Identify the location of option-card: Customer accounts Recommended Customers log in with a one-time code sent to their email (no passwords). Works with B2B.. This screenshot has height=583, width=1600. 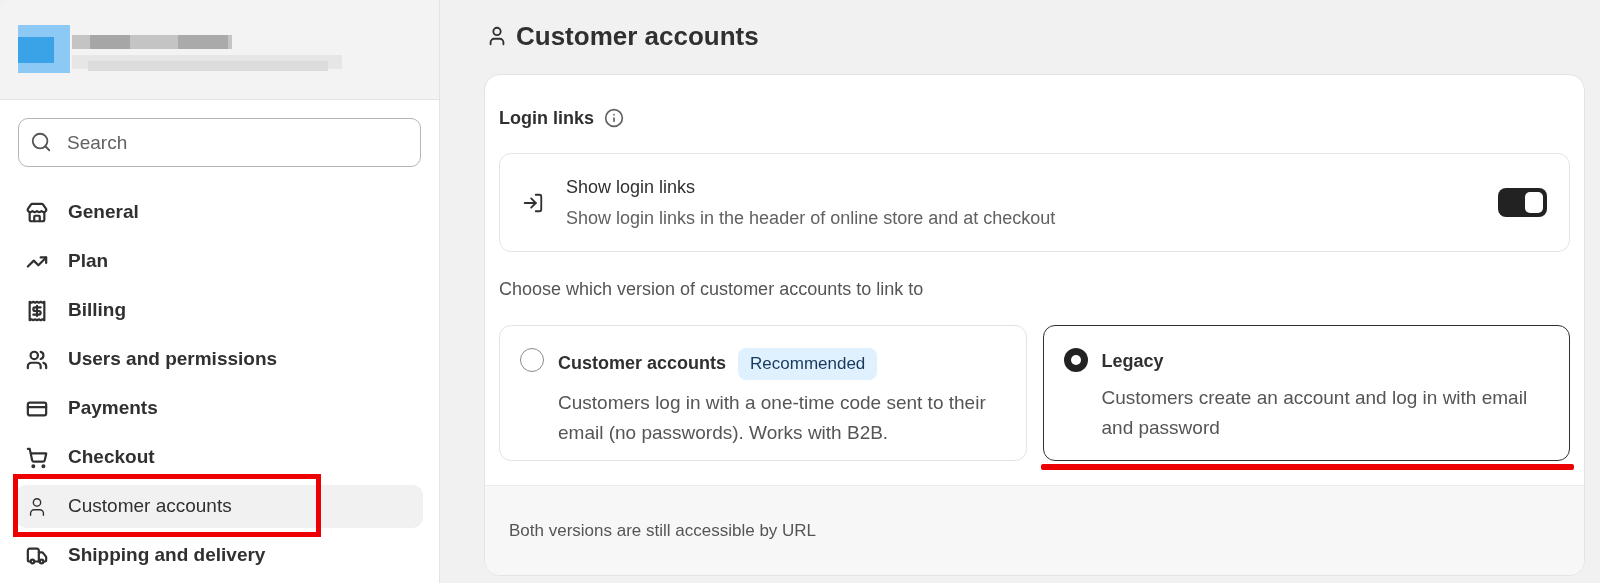
(763, 393).